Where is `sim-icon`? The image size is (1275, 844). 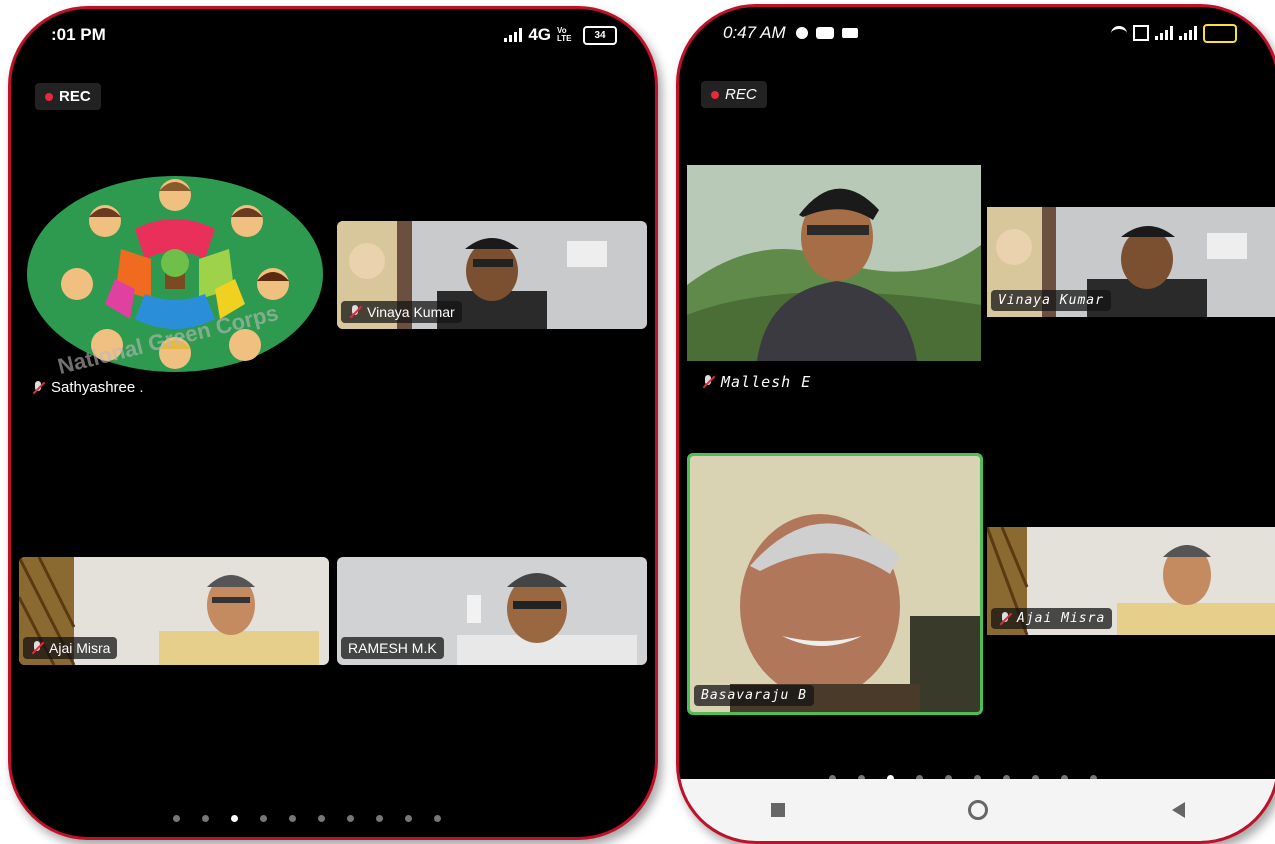 sim-icon is located at coordinates (1141, 33).